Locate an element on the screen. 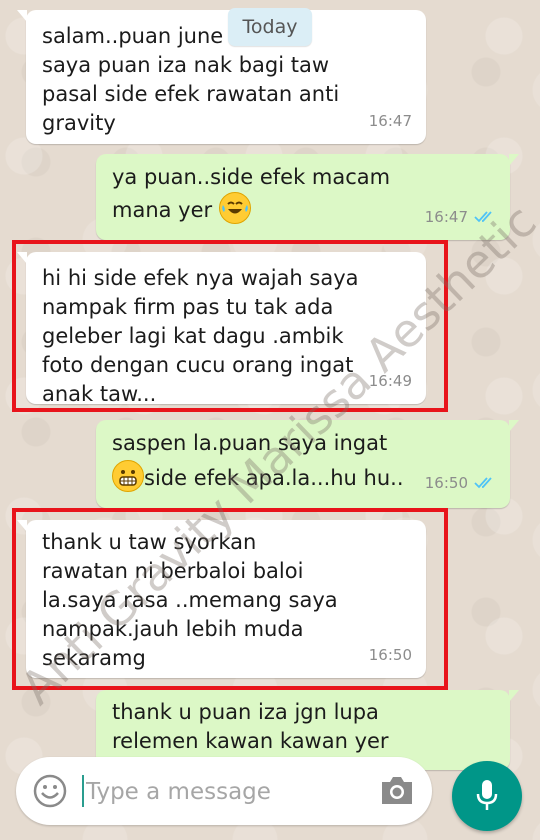 This screenshot has width=540, height=840. microphone-icon is located at coordinates (487, 798).